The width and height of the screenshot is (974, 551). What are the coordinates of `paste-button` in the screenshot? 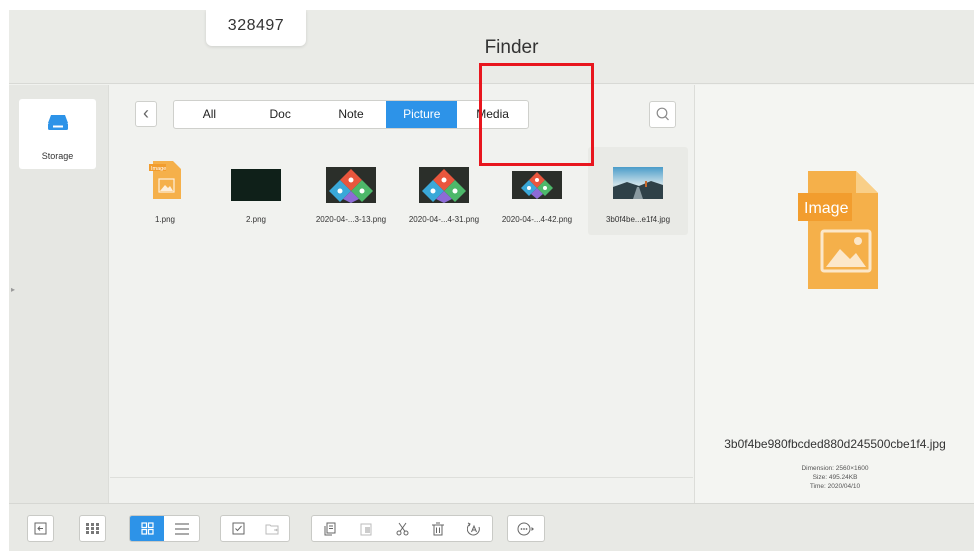 It's located at (366, 528).